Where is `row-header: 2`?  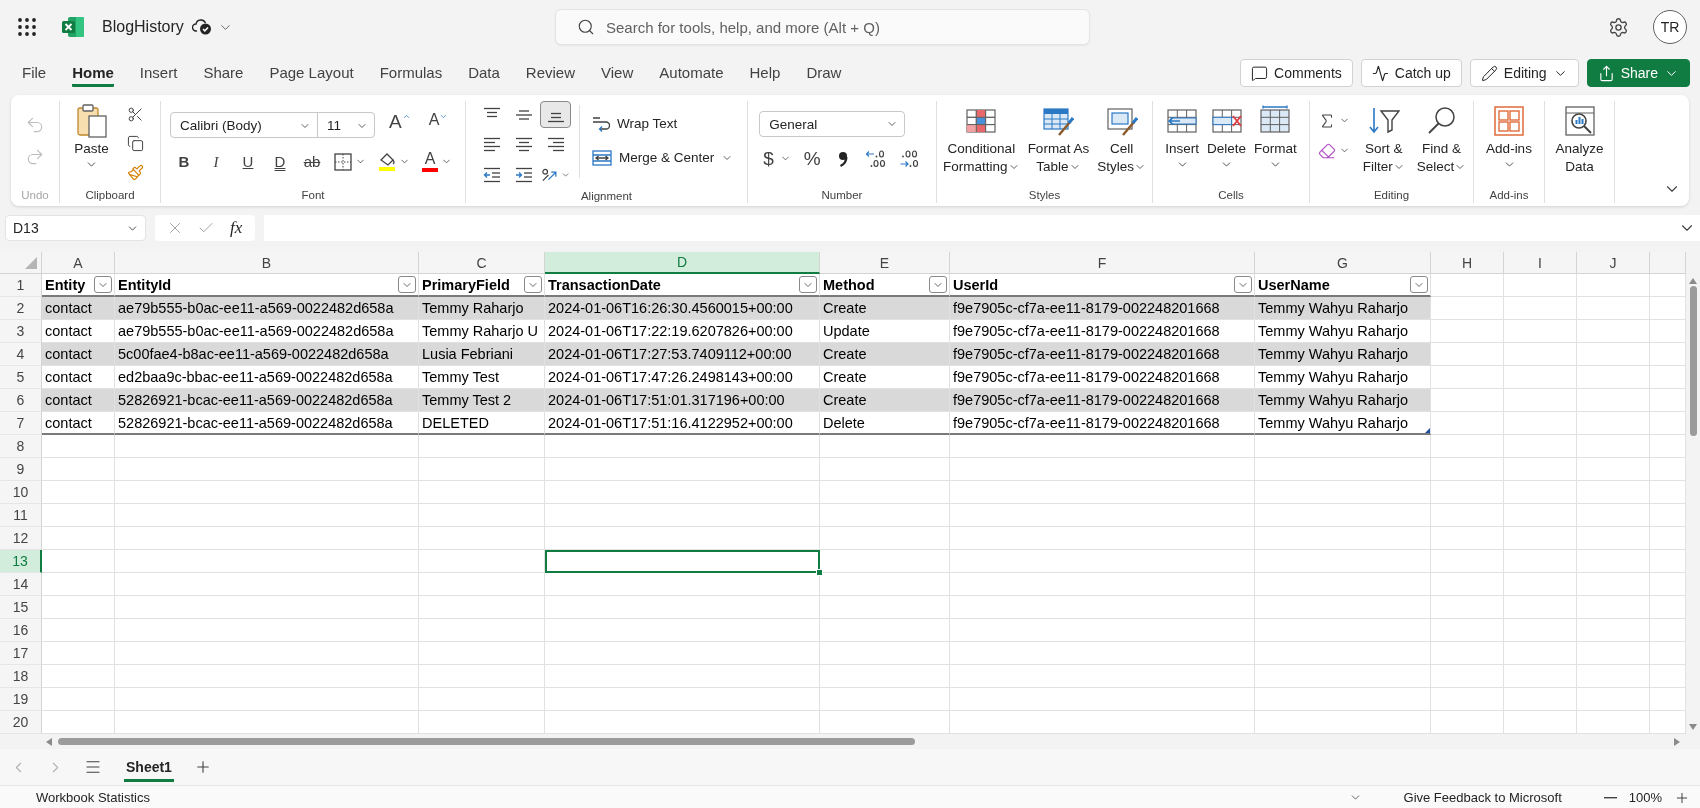
row-header: 2 is located at coordinates (21, 308).